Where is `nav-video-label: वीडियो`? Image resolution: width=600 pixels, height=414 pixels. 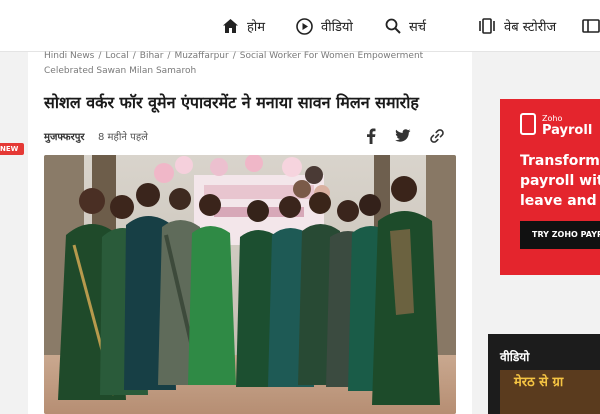 nav-video-label: वीडियो is located at coordinates (337, 27).